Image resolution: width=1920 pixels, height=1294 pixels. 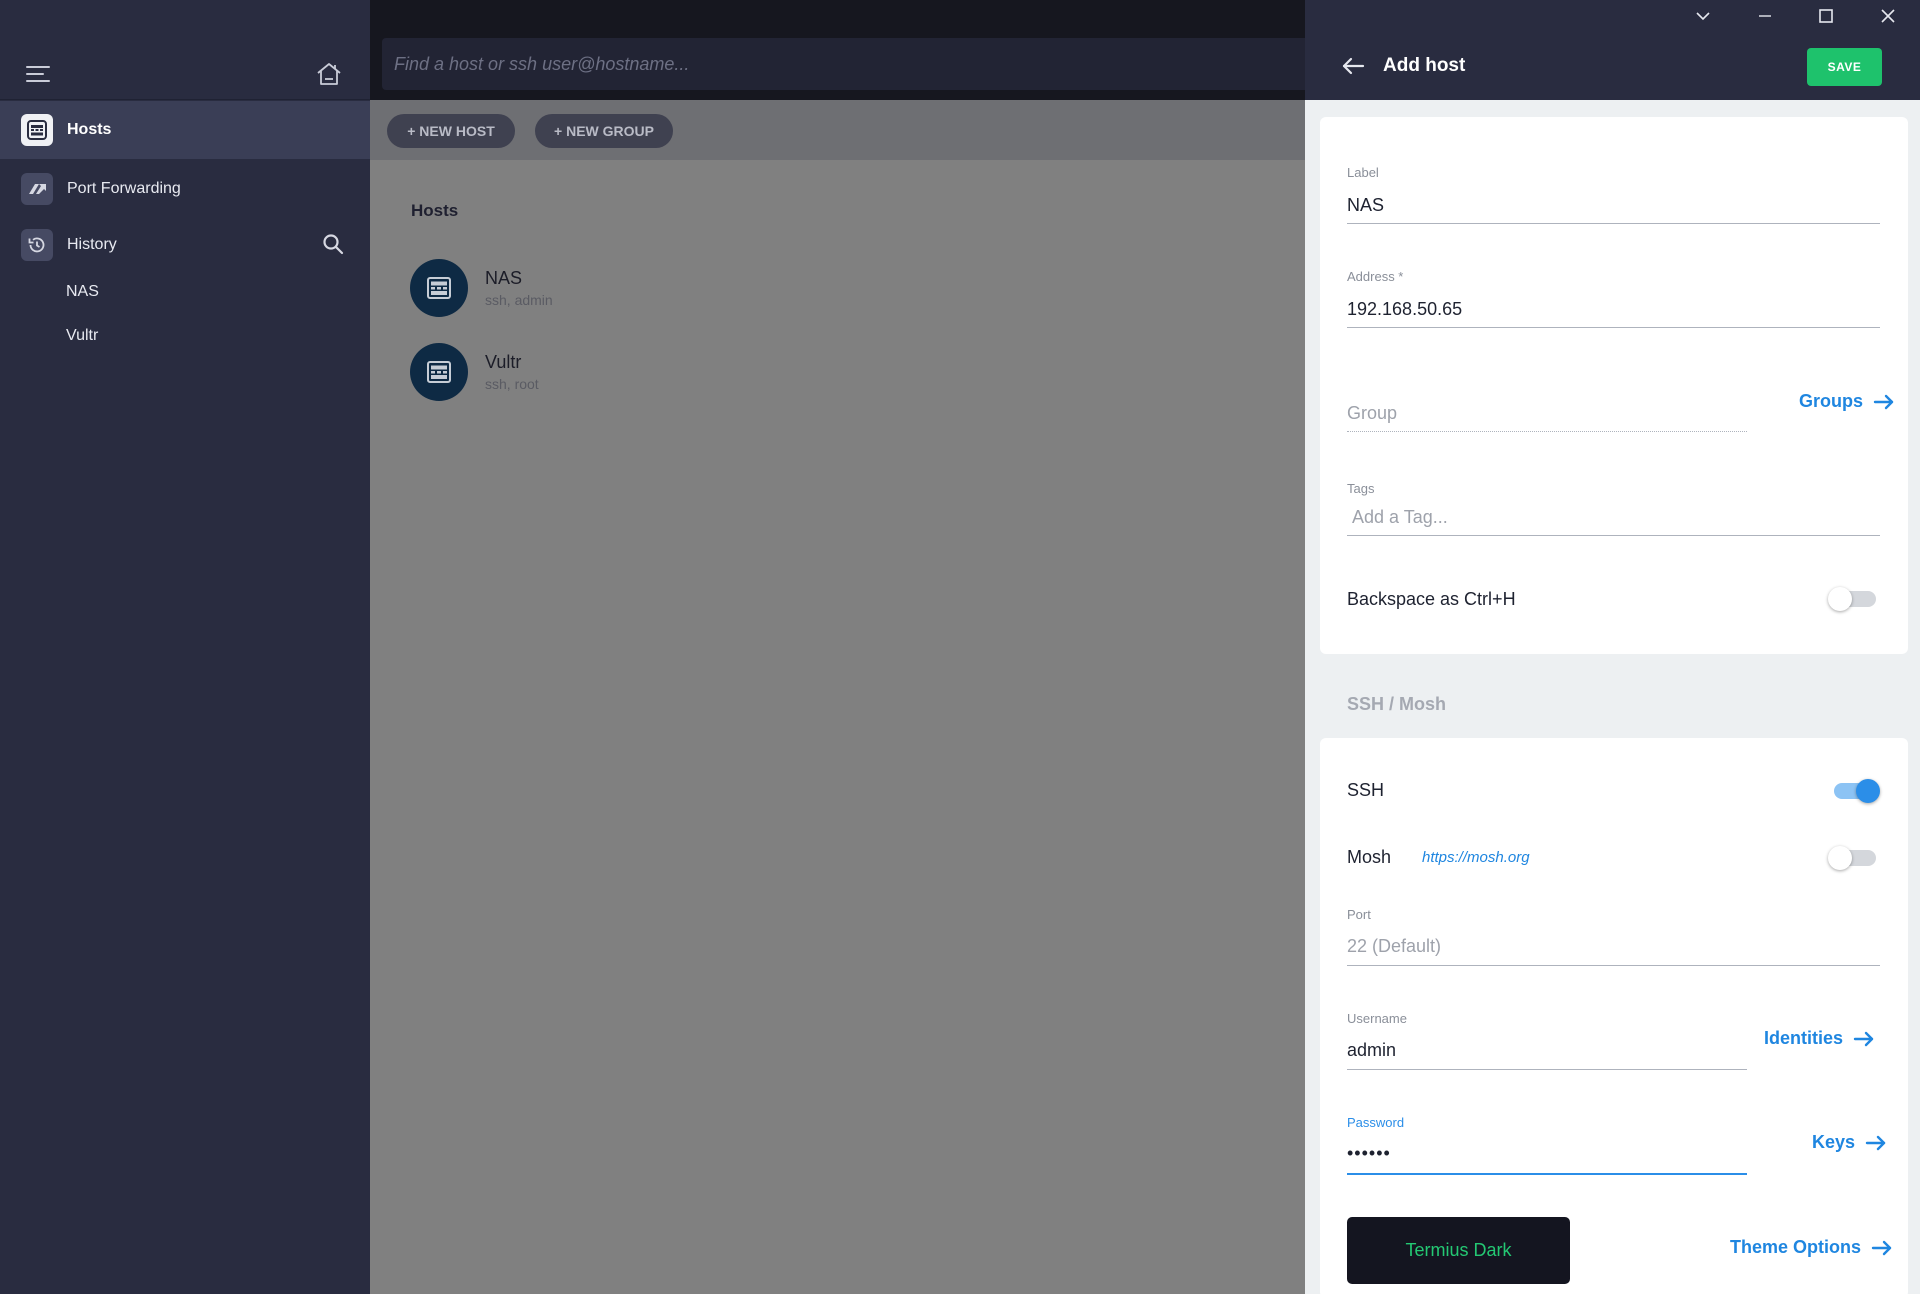 What do you see at coordinates (1397, 704) in the screenshot?
I see `ssh-section-title: SSH / Mosh` at bounding box center [1397, 704].